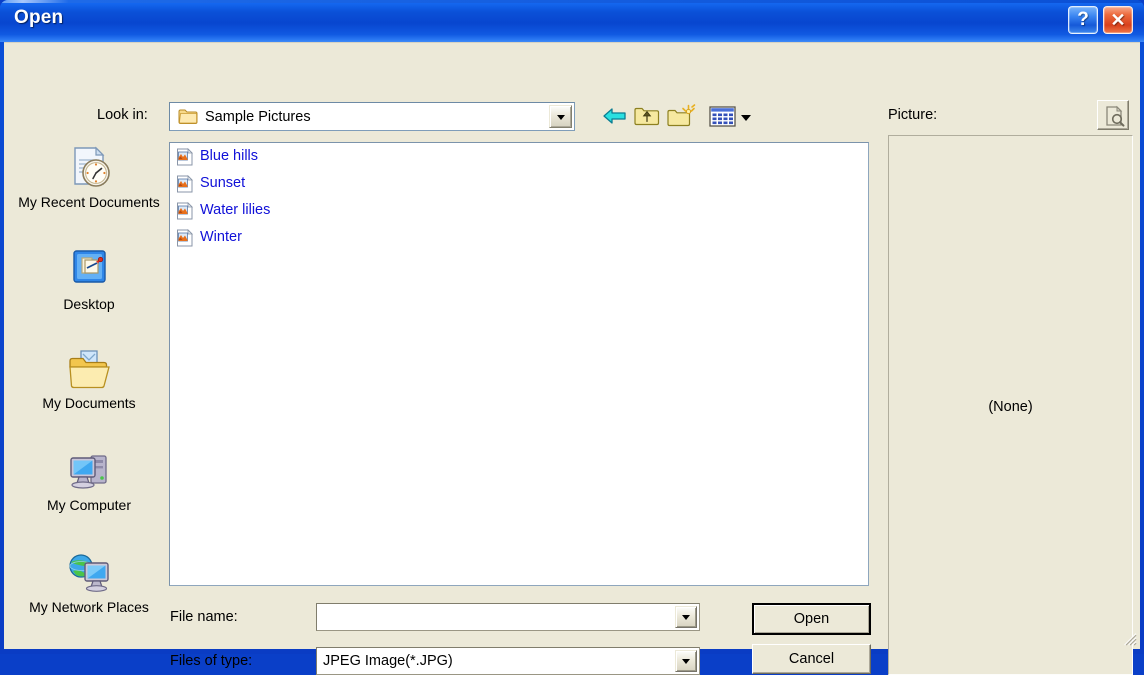 The image size is (1144, 675). I want to click on views-grid-icon, so click(722, 116).